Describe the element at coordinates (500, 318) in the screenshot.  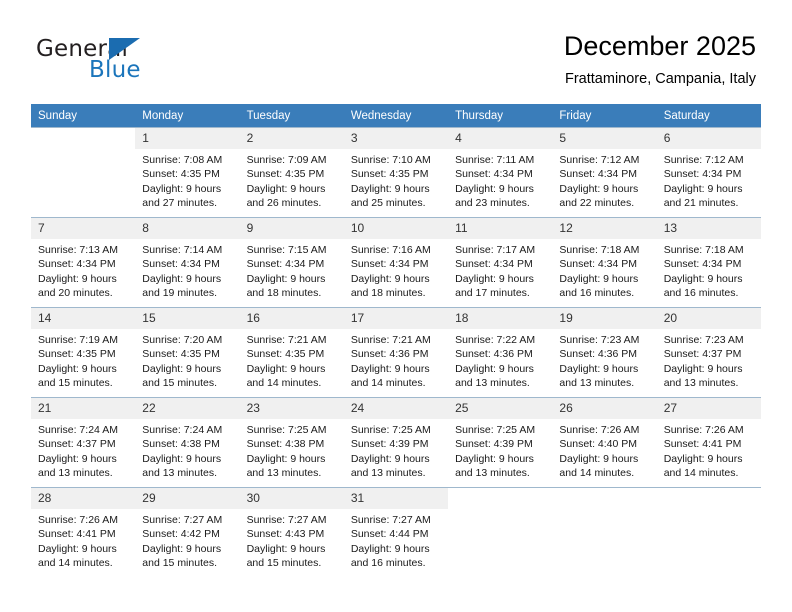
I see `day-number: 18` at that location.